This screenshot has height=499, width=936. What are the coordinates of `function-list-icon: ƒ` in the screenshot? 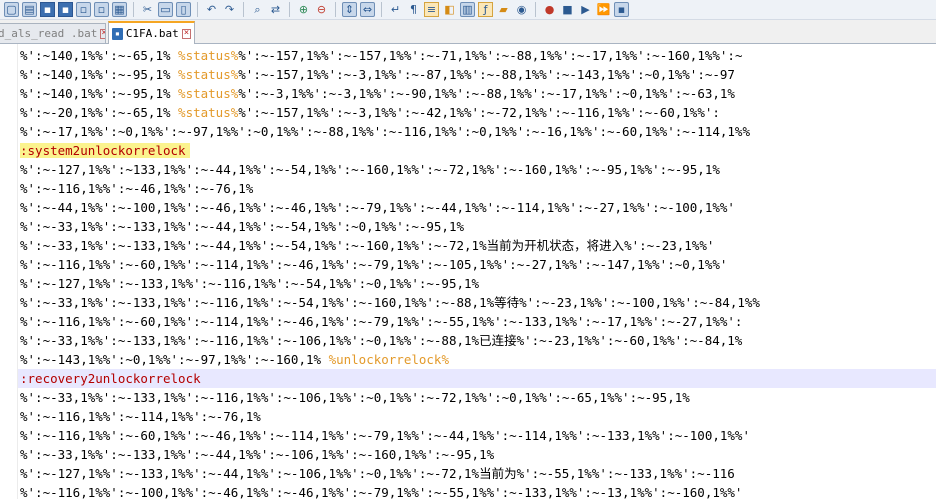 It's located at (485, 9).